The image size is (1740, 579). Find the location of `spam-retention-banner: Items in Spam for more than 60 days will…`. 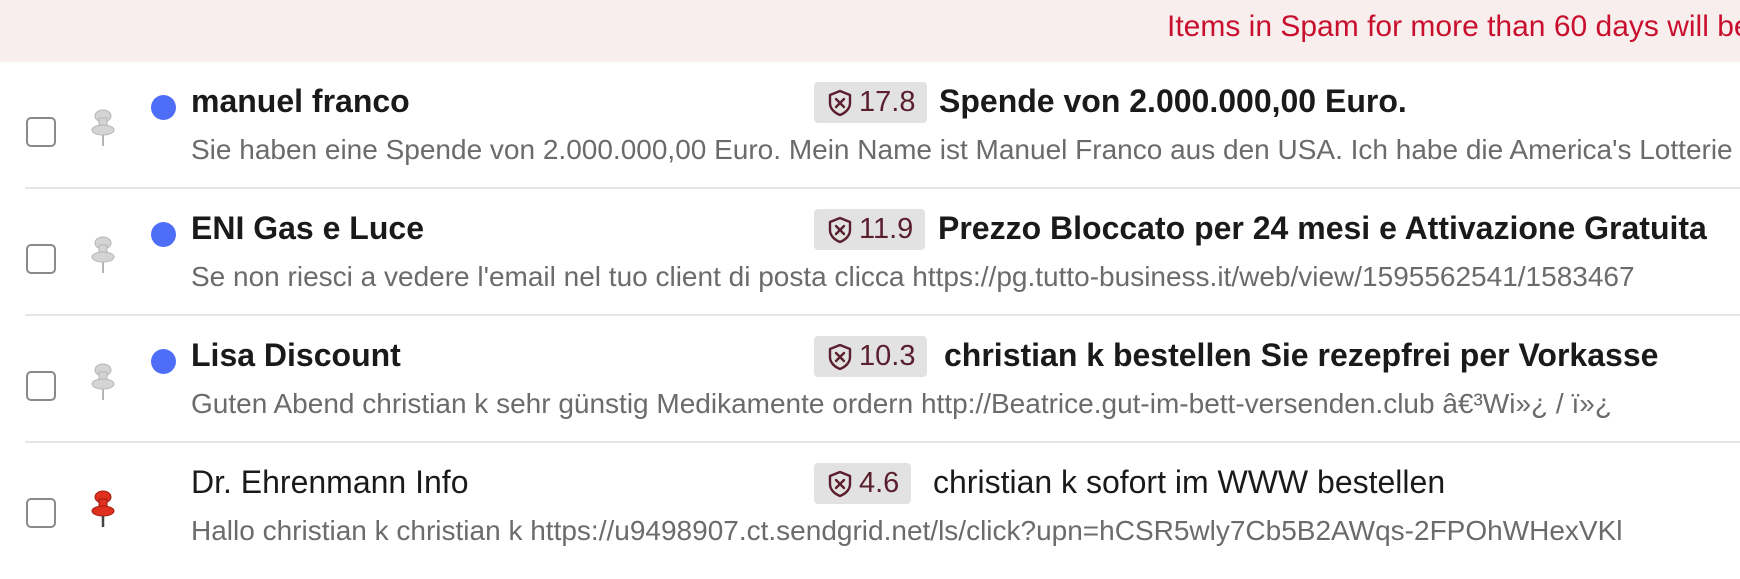

spam-retention-banner: Items in Spam for more than 60 days will… is located at coordinates (870, 31).